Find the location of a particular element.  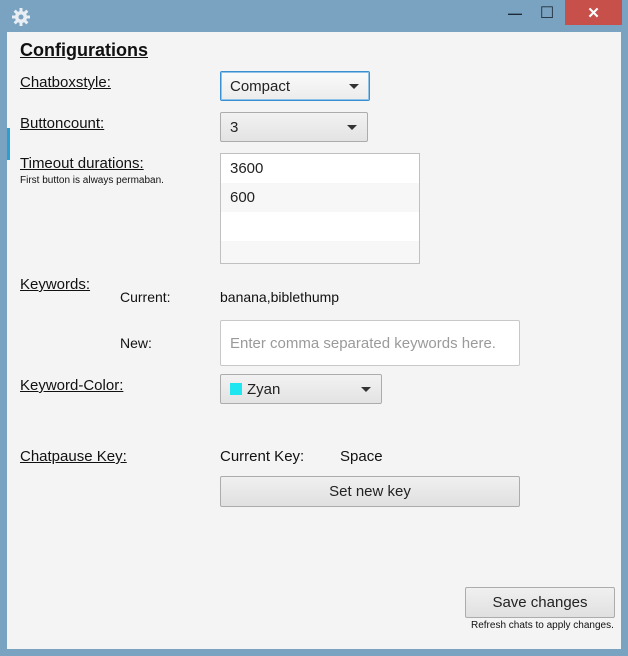

chatpause-current-label: Current Key: is located at coordinates (262, 456).